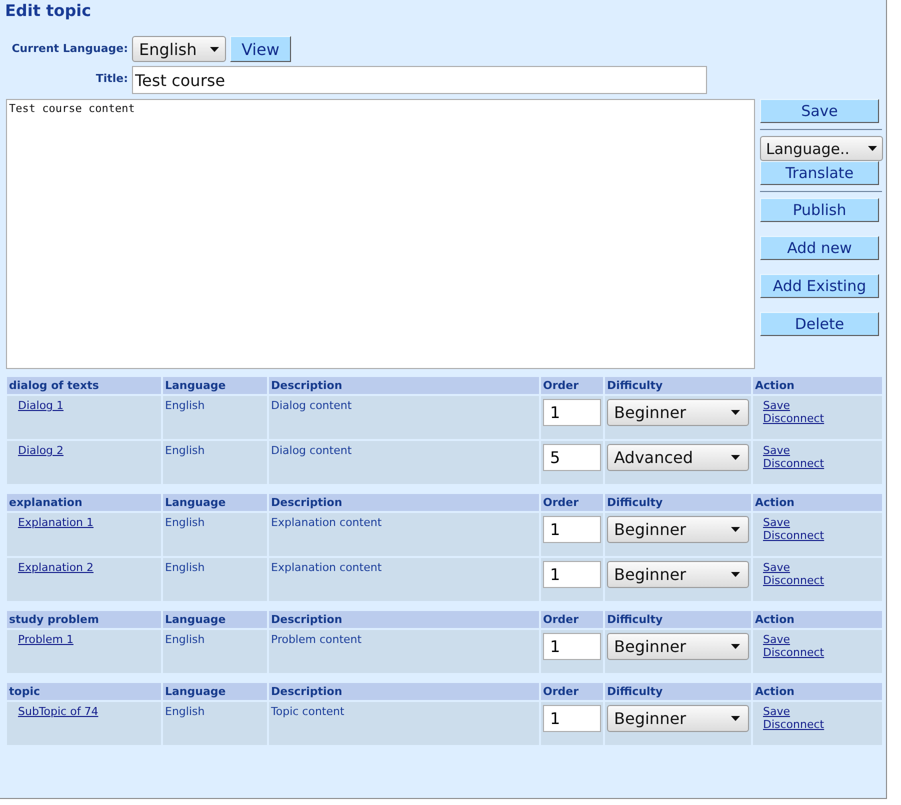 This screenshot has height=805, width=901. What do you see at coordinates (819, 248) in the screenshot?
I see `action-button: Add new` at bounding box center [819, 248].